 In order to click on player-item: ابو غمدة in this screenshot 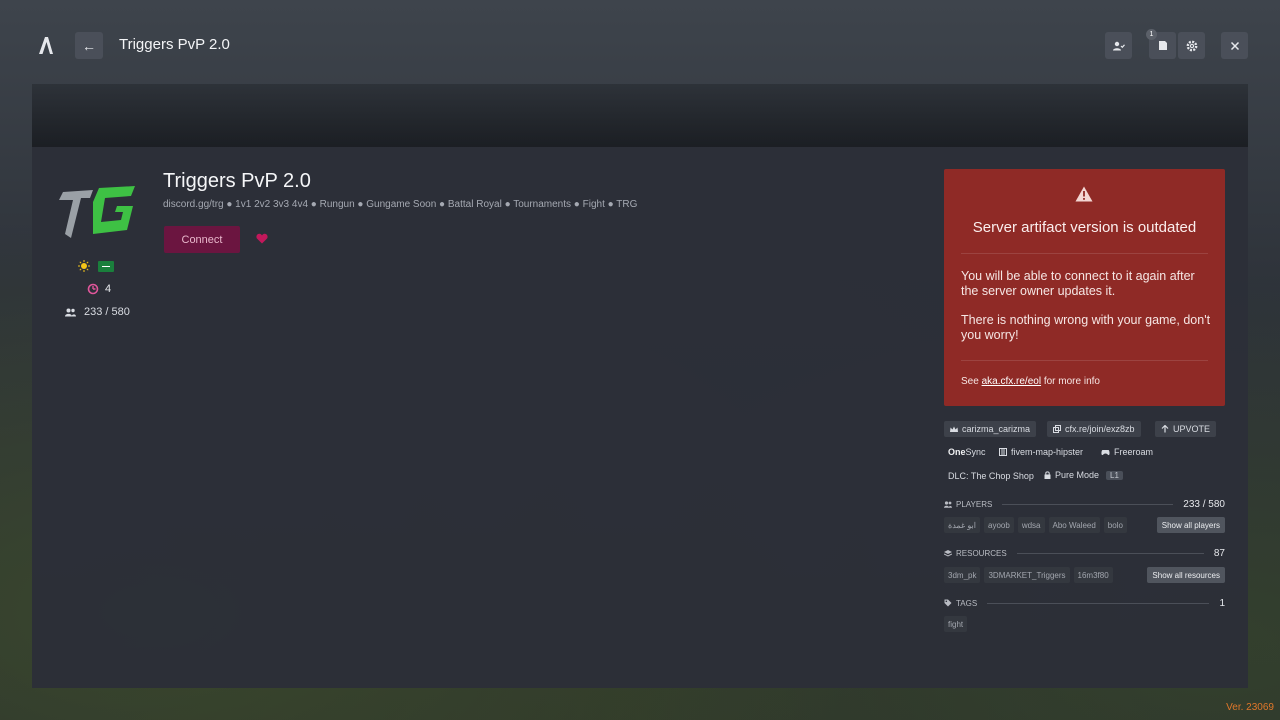, I will do `click(962, 525)`.